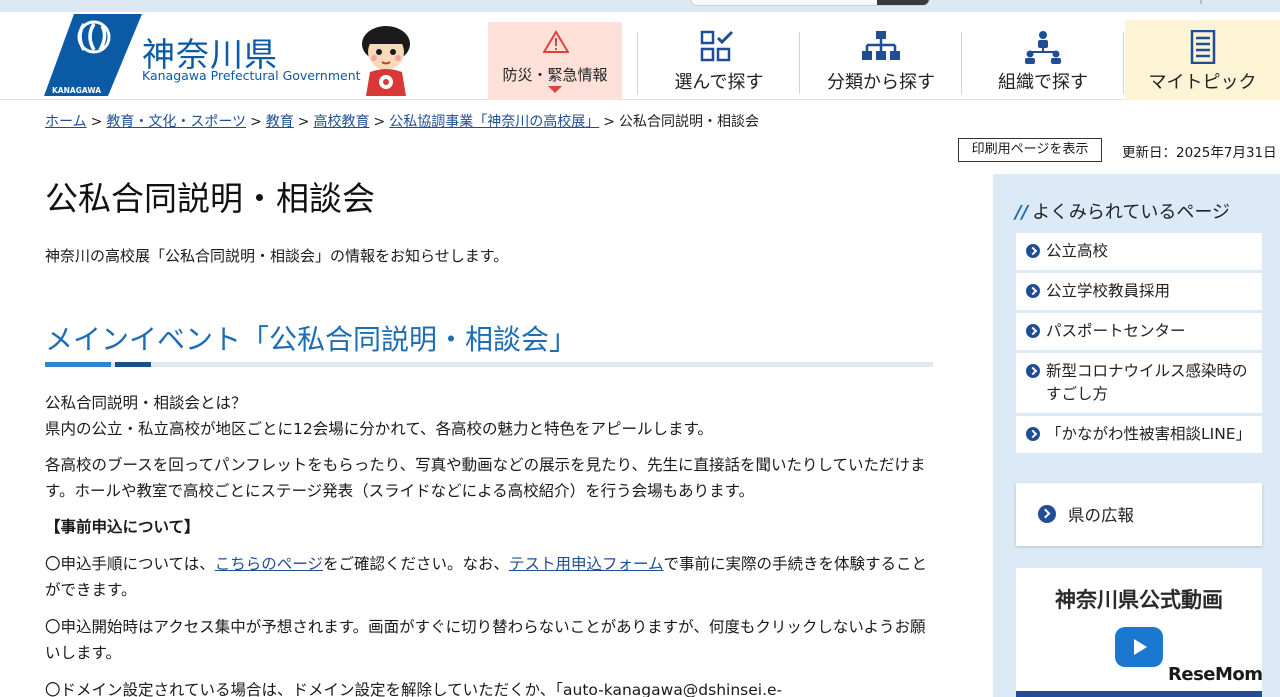 Image resolution: width=1280 pixels, height=697 pixels. What do you see at coordinates (1043, 47) in the screenshot?
I see `people-org-icon` at bounding box center [1043, 47].